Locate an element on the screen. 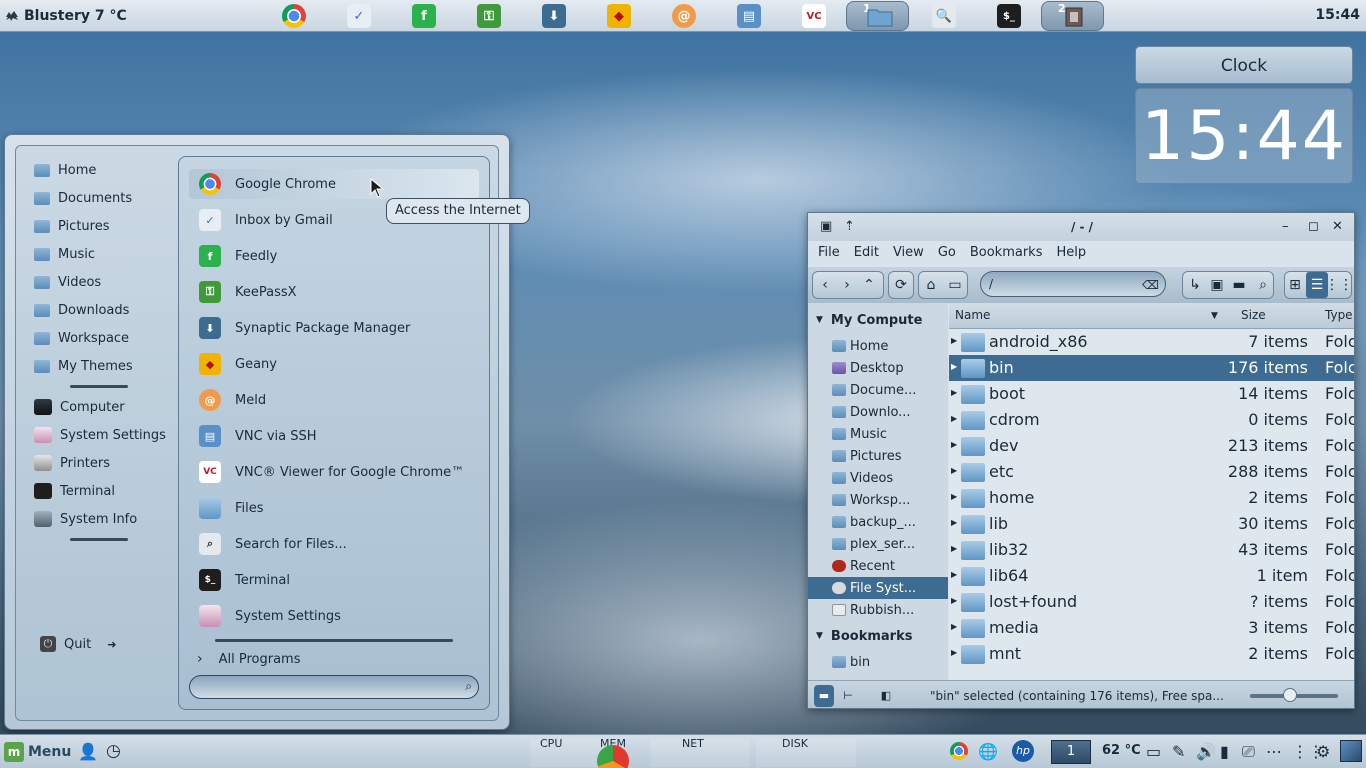  network-icon: ⎚ is located at coordinates (1248, 752).